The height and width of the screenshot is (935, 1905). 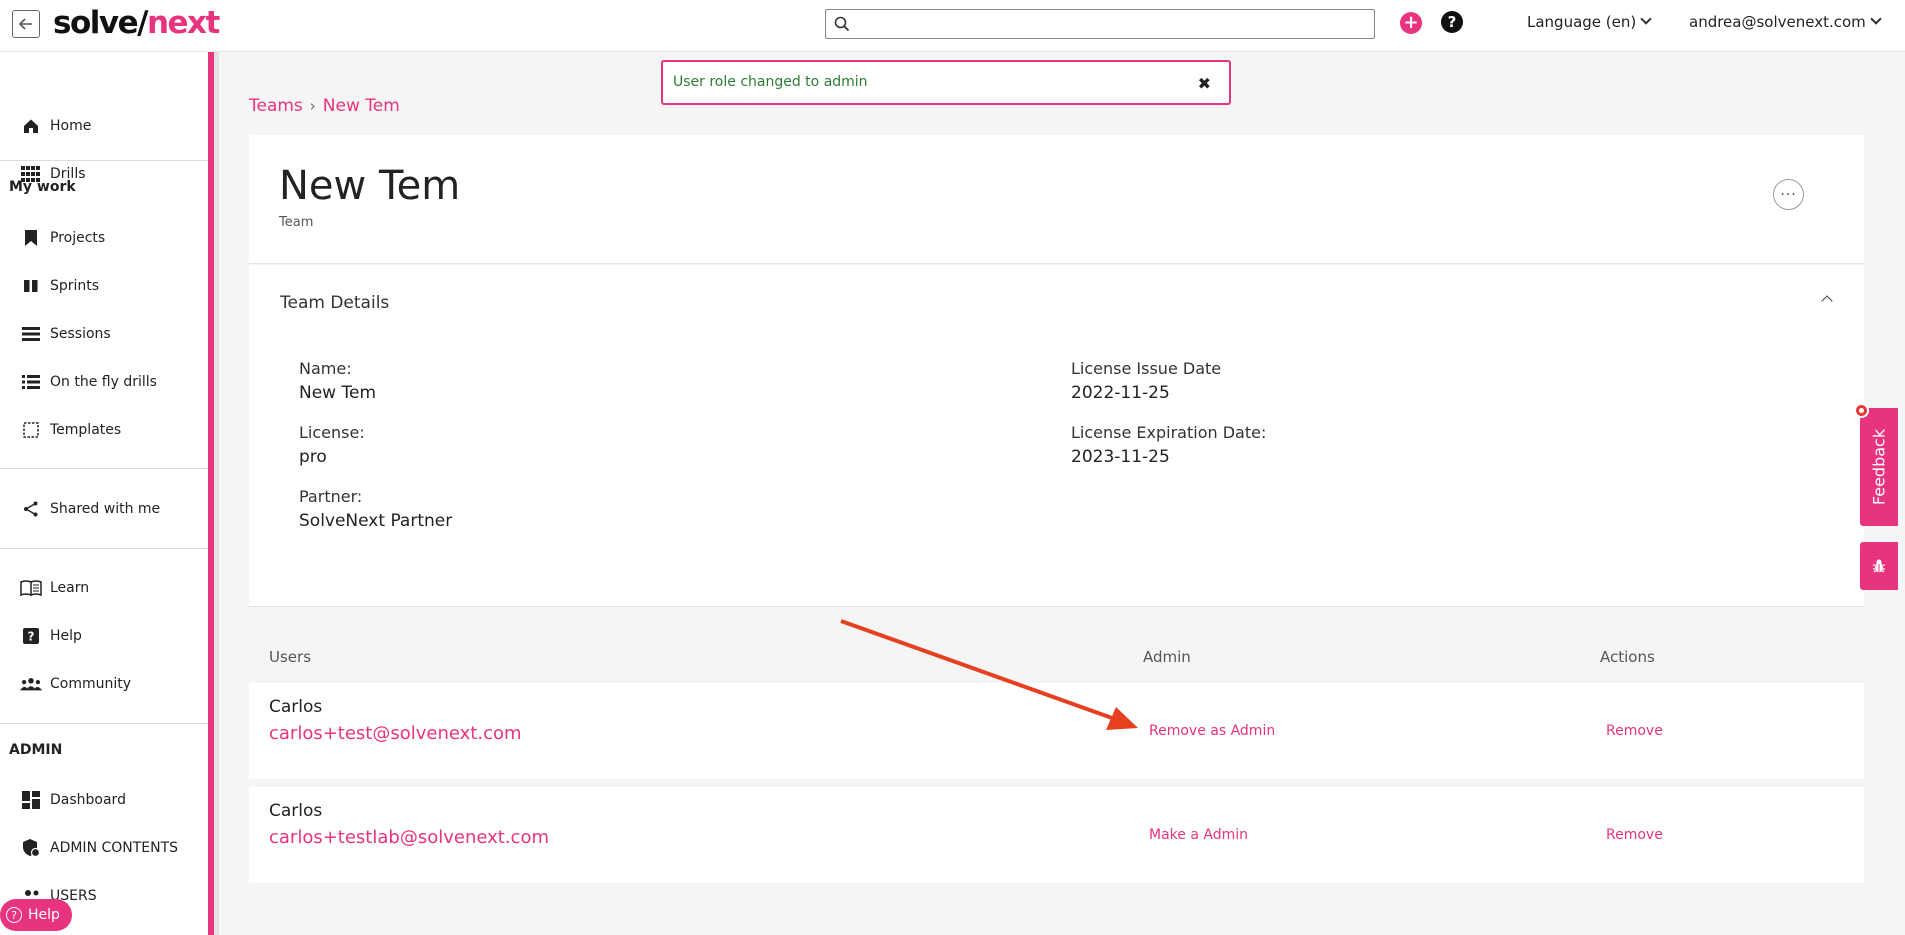 I want to click on sidebar-item-label: Sessions, so click(x=80, y=334).